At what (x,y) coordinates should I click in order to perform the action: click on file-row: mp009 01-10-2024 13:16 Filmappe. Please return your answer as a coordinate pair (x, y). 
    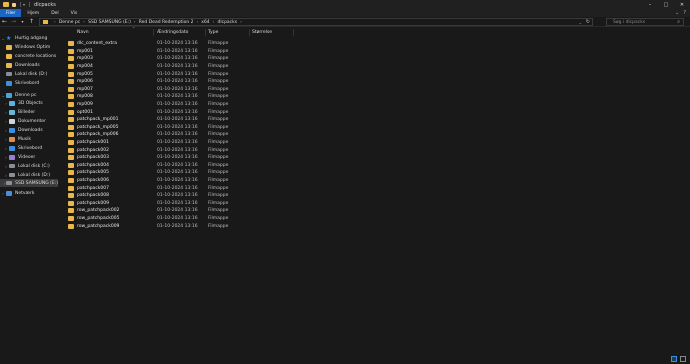
    Looking at the image, I should click on (212, 105).